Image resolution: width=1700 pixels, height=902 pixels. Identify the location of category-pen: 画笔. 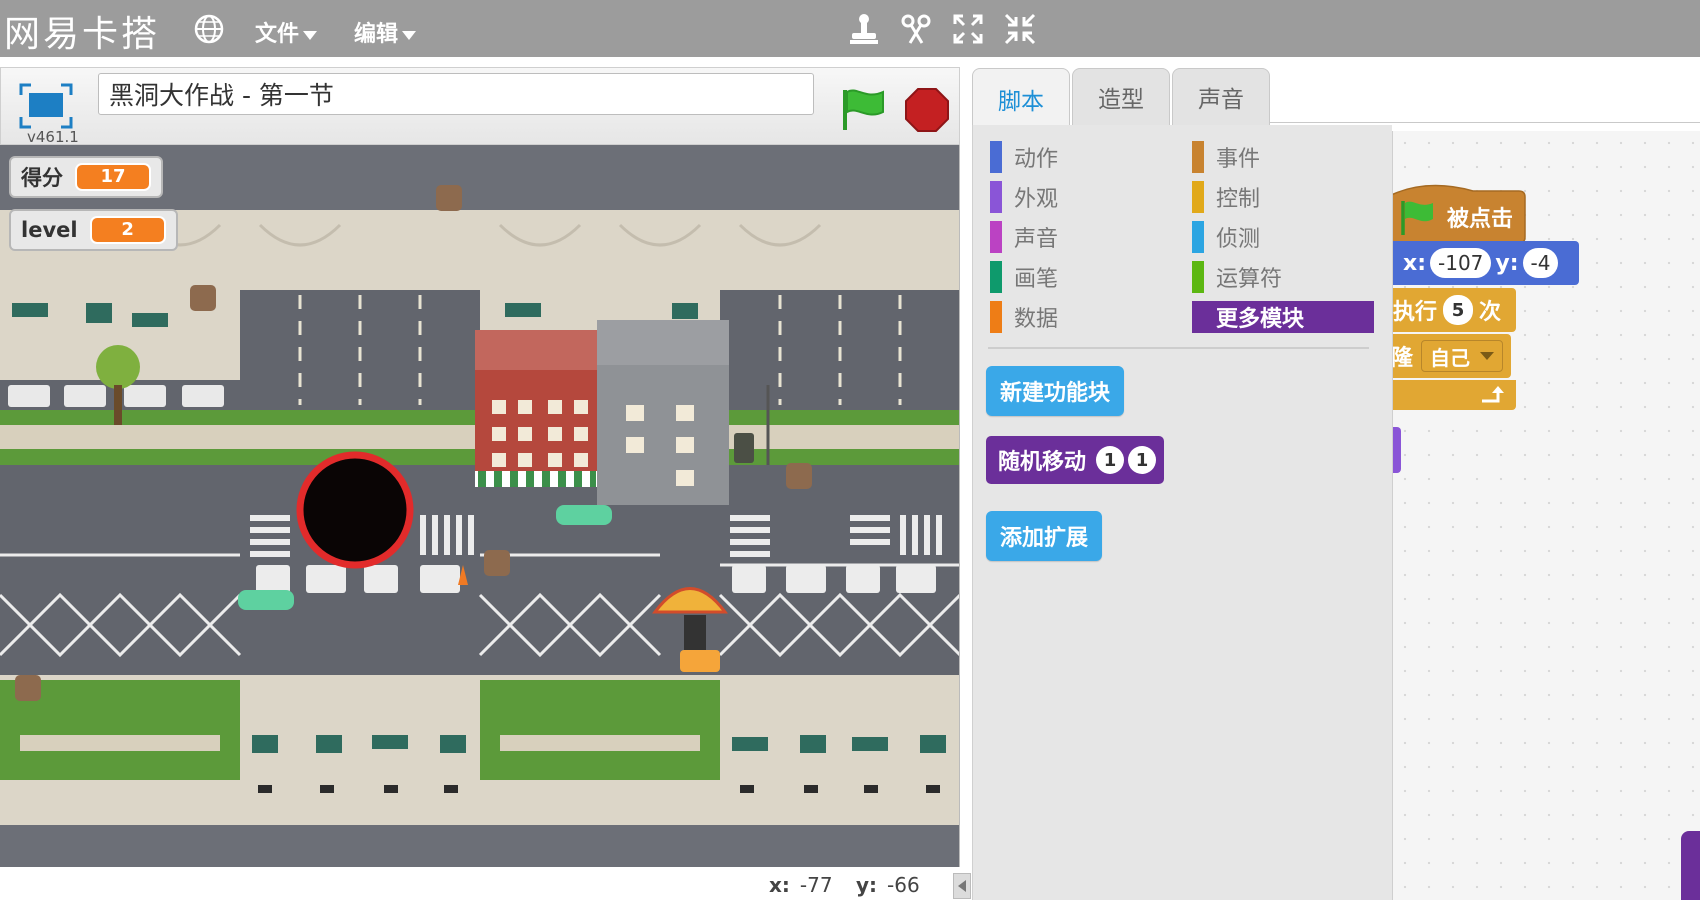
(1024, 277).